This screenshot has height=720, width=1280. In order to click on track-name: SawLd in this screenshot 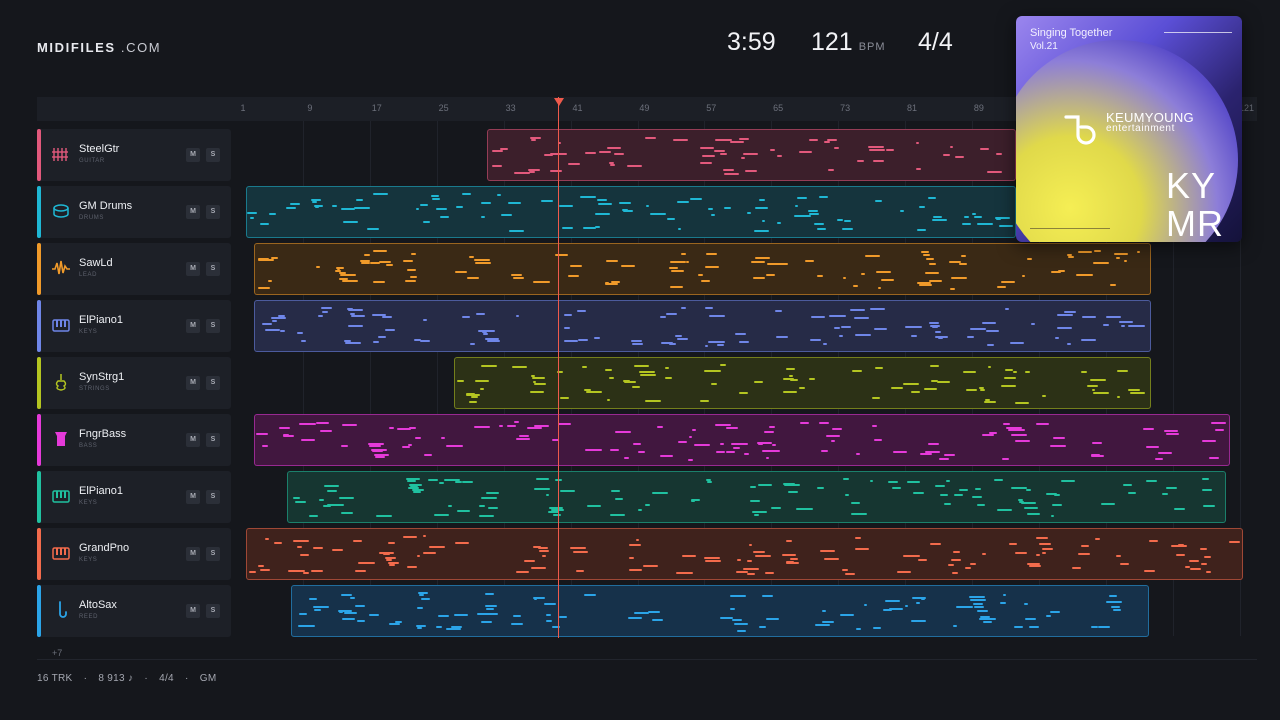, I will do `click(96, 263)`.